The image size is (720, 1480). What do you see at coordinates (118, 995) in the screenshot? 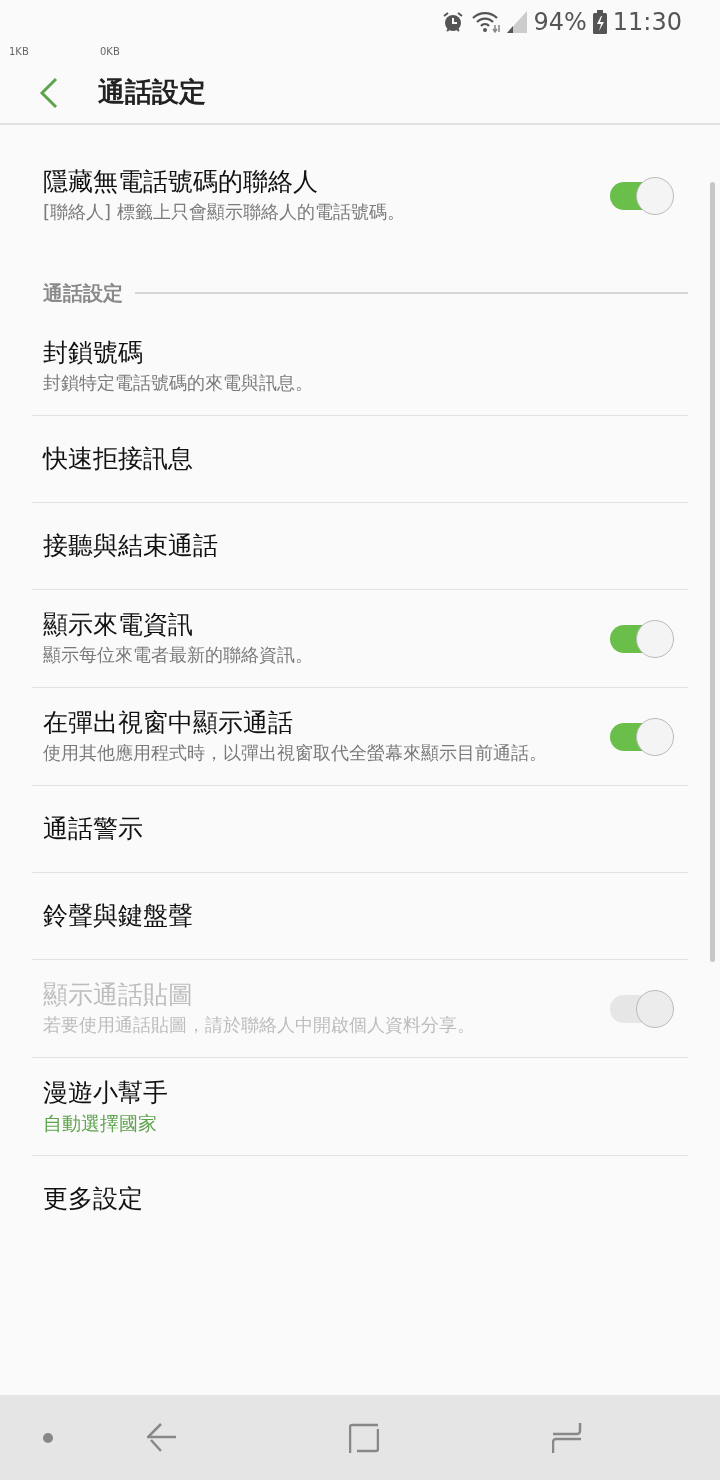
I see `item-title: 顯示通話貼圖` at bounding box center [118, 995].